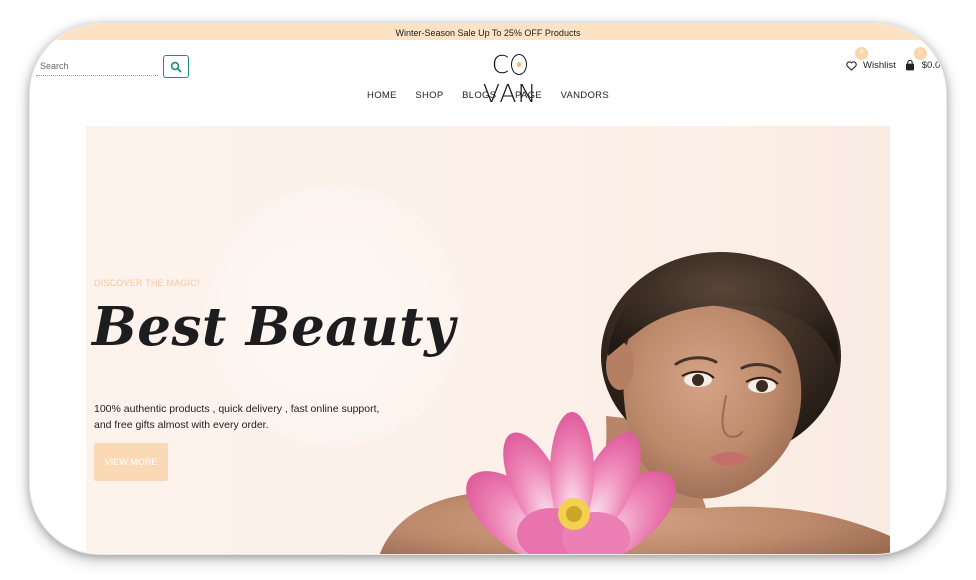  Describe the element at coordinates (931, 65) in the screenshot. I see `cart-total: $0.0` at that location.